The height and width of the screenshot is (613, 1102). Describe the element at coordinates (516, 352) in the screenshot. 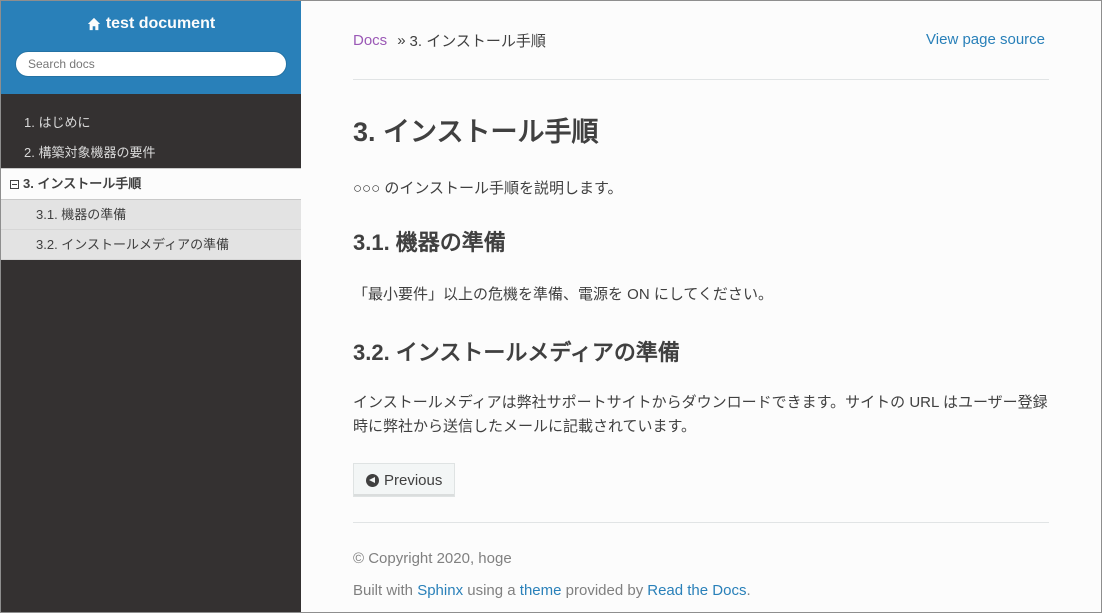

I see `section-heading-media-prep: 3.2. インストールメディアの準備` at that location.